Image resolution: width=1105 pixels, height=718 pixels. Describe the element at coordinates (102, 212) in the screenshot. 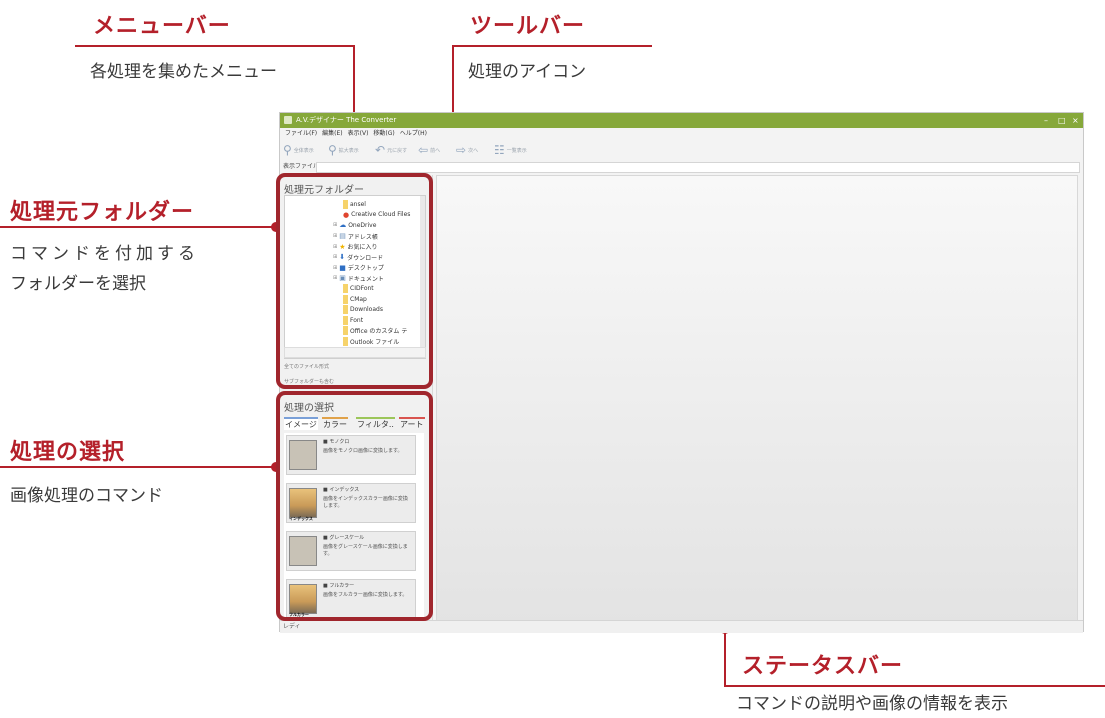

I see `source-folder-callout-title: 処理元フォルダー` at that location.